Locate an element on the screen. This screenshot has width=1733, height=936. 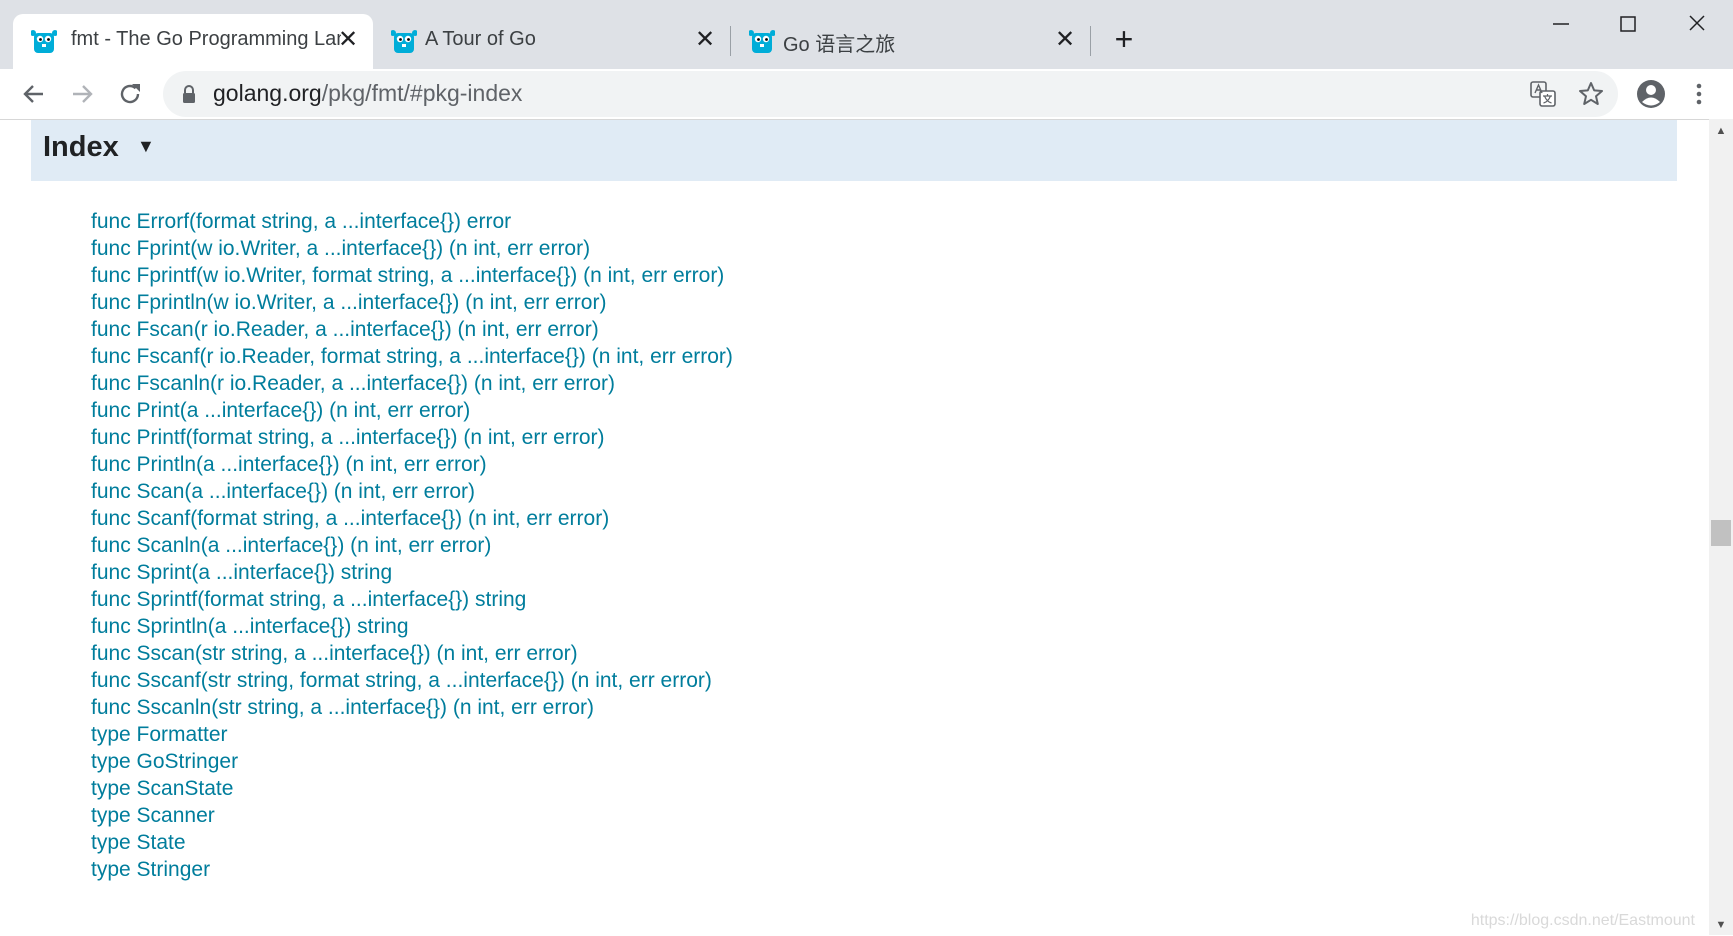
kebab-menu-icon is located at coordinates (1699, 94).